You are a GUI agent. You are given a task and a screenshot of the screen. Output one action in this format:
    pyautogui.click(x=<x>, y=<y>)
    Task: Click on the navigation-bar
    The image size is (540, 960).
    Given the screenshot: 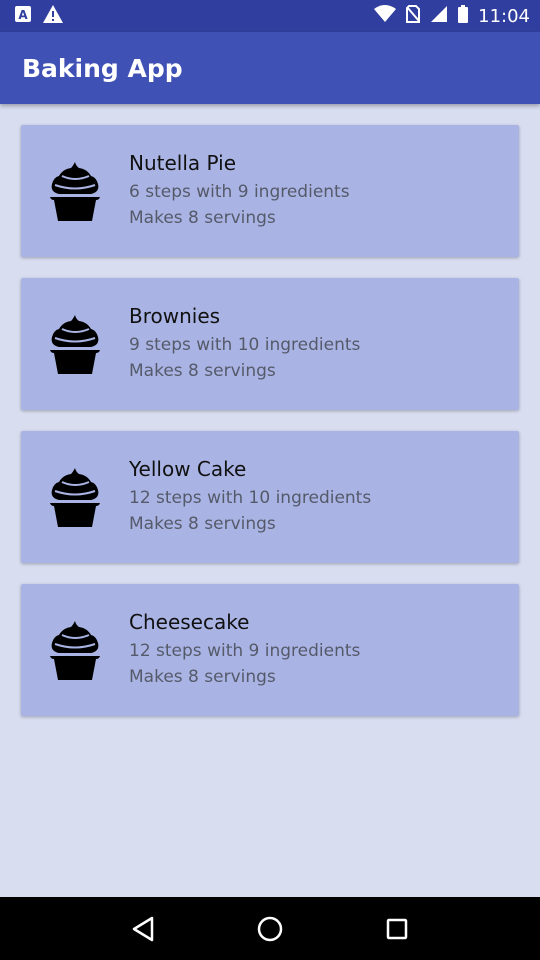 What is the action you would take?
    pyautogui.click(x=270, y=928)
    